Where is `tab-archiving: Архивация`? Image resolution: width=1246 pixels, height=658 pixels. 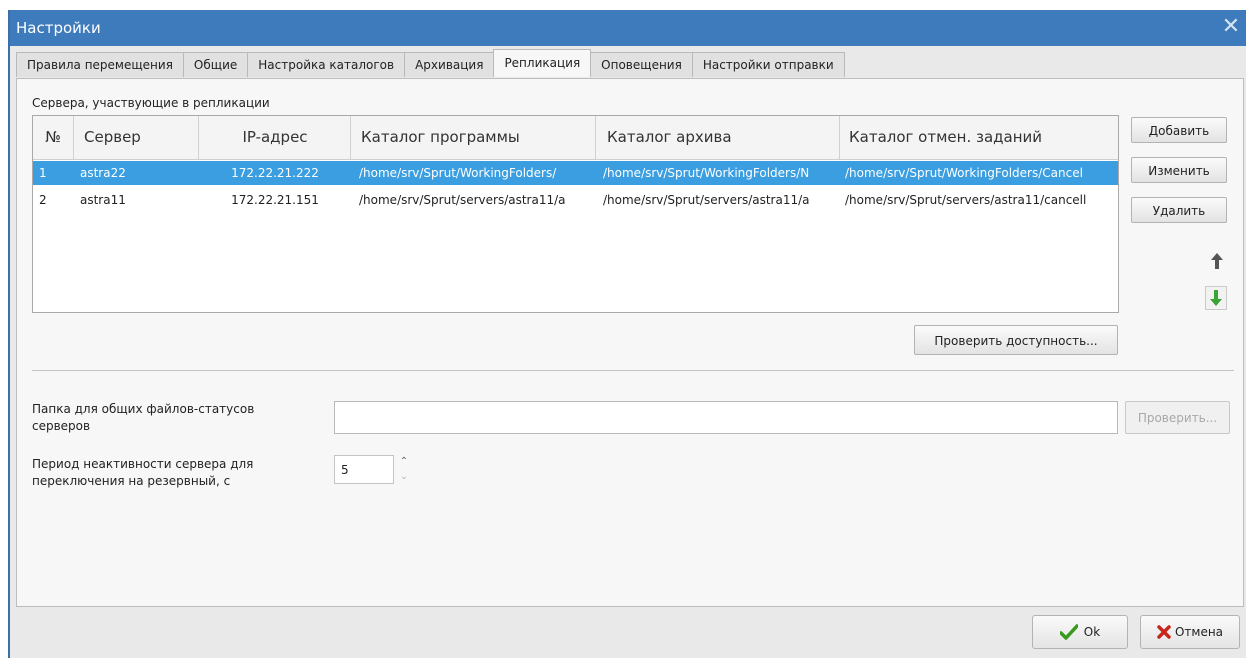 tab-archiving: Архивация is located at coordinates (449, 64).